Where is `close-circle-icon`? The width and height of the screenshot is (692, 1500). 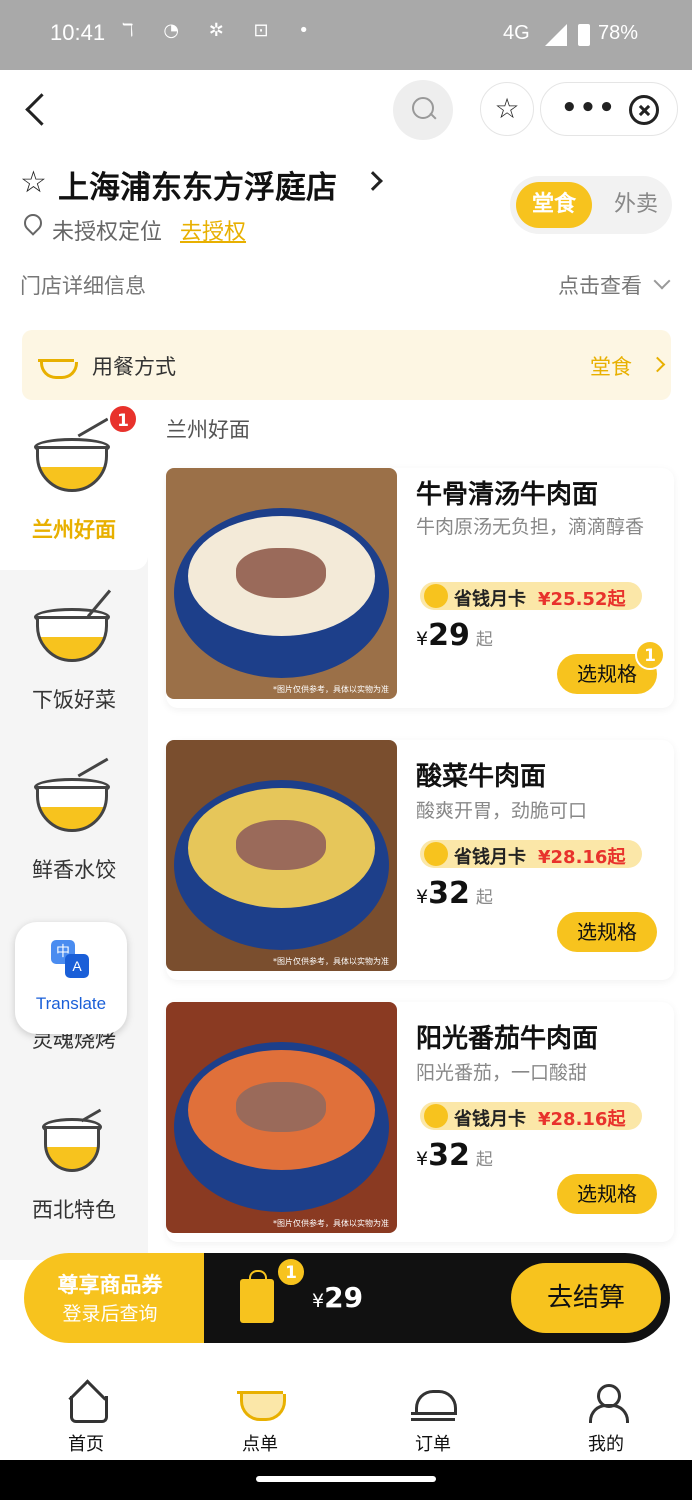
close-circle-icon is located at coordinates (644, 110).